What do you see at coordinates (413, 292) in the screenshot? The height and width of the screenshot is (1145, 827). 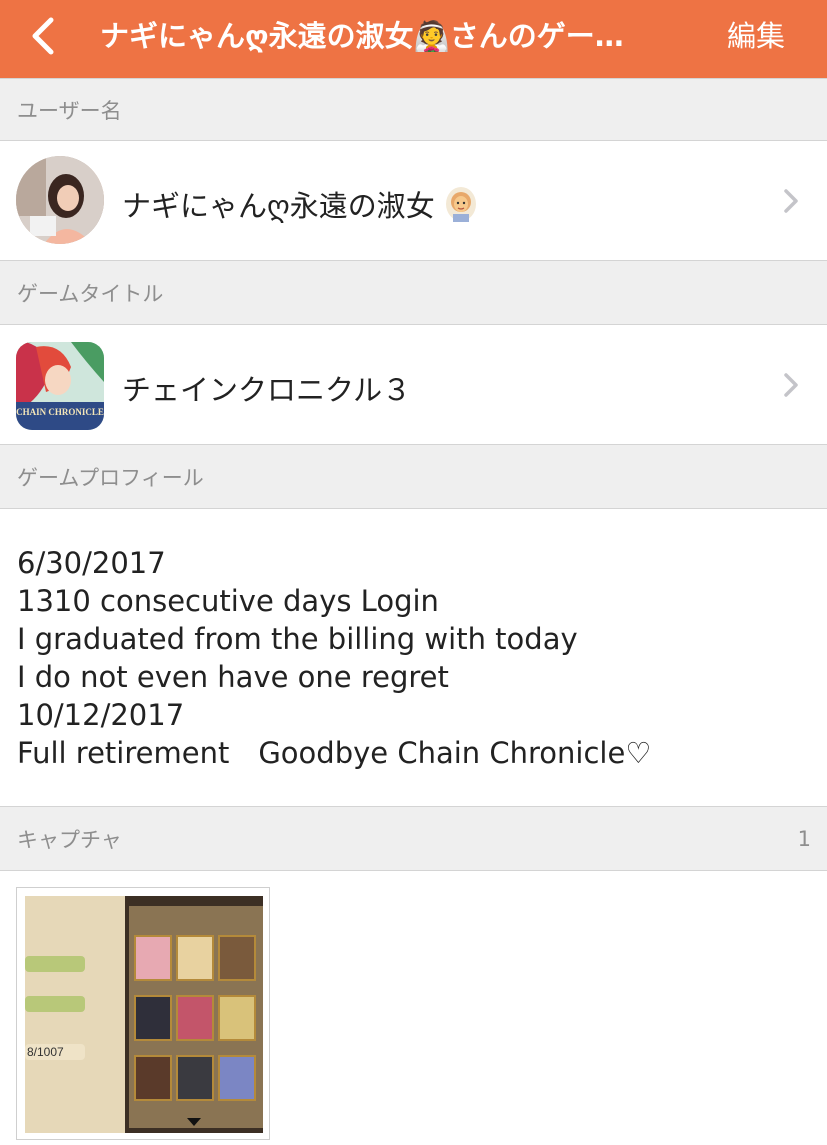 I see `section-header-game-title: ゲームタイトル` at bounding box center [413, 292].